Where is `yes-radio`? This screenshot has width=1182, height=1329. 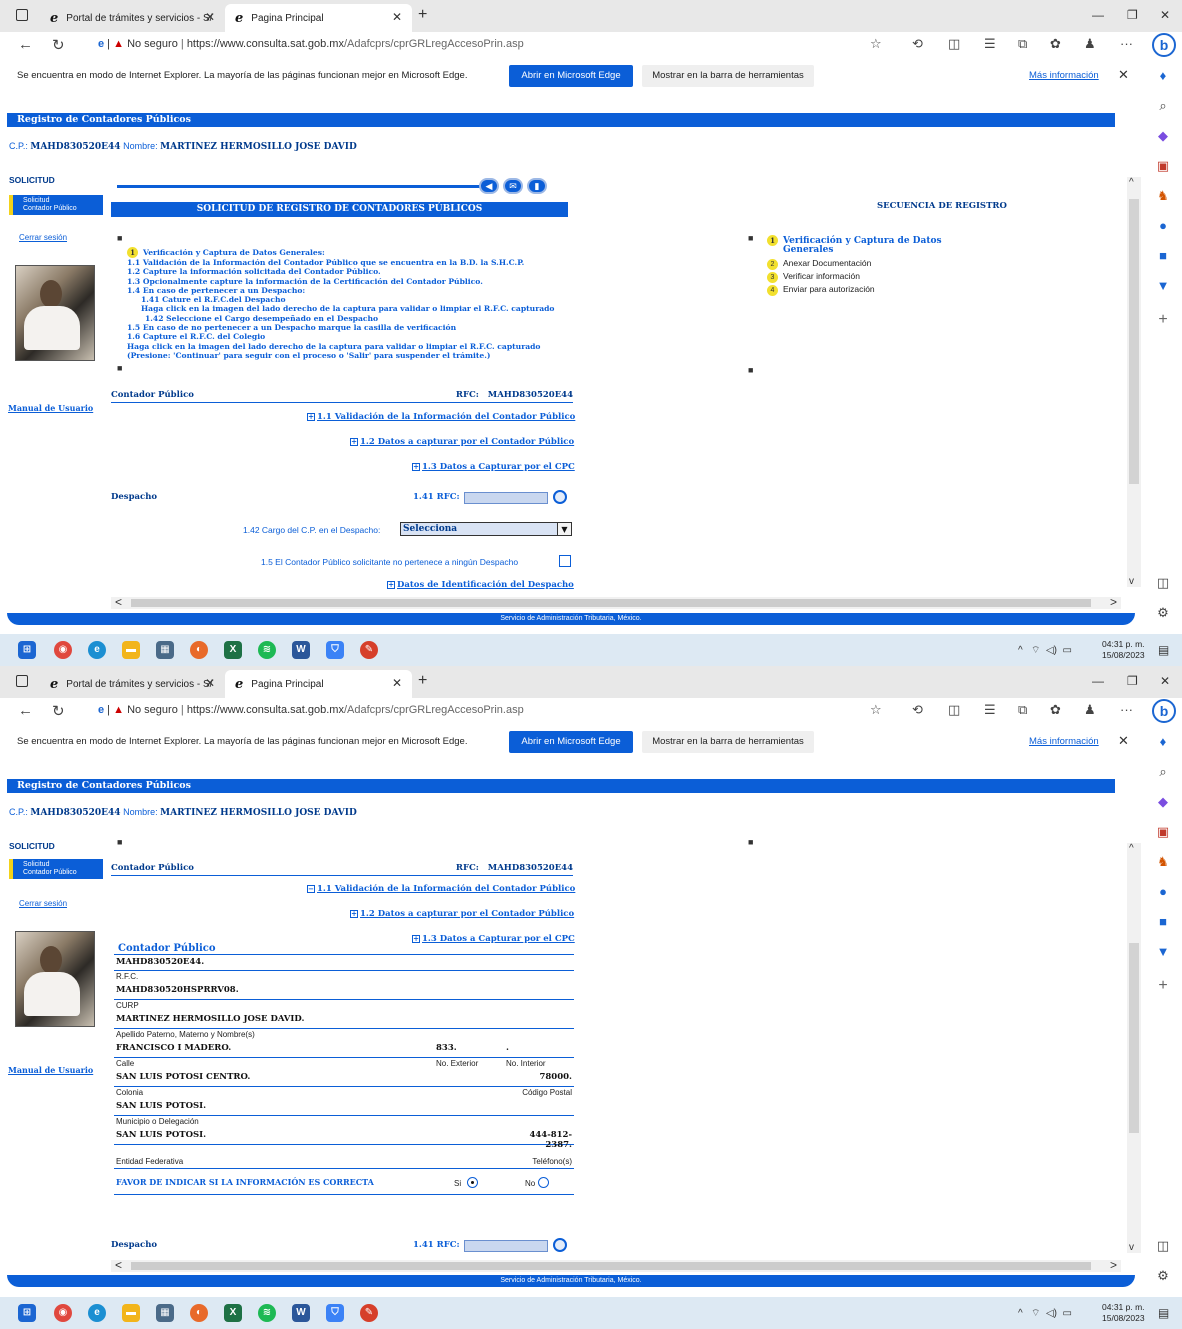
yes-radio is located at coordinates (472, 1182).